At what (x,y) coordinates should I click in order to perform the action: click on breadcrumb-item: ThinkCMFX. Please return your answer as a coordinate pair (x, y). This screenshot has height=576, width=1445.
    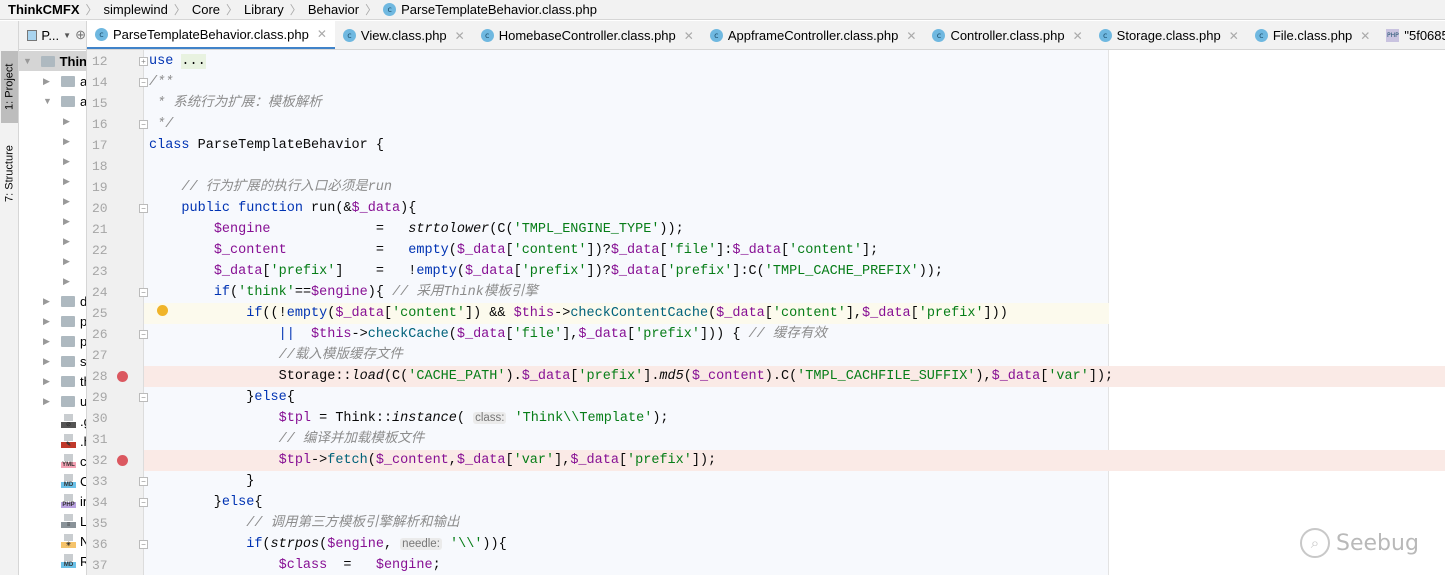
    Looking at the image, I should click on (44, 9).